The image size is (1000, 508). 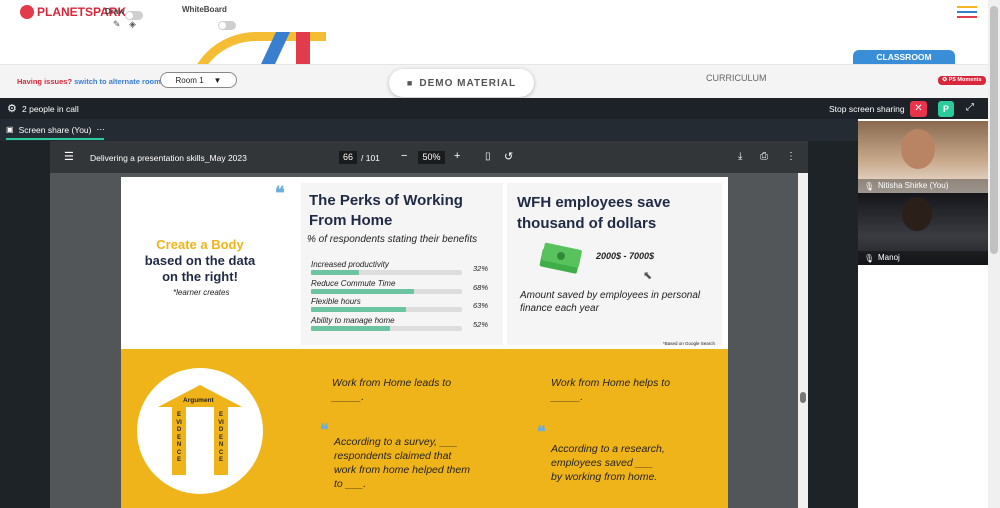 What do you see at coordinates (945, 80) in the screenshot?
I see `star-icon: ✪` at bounding box center [945, 80].